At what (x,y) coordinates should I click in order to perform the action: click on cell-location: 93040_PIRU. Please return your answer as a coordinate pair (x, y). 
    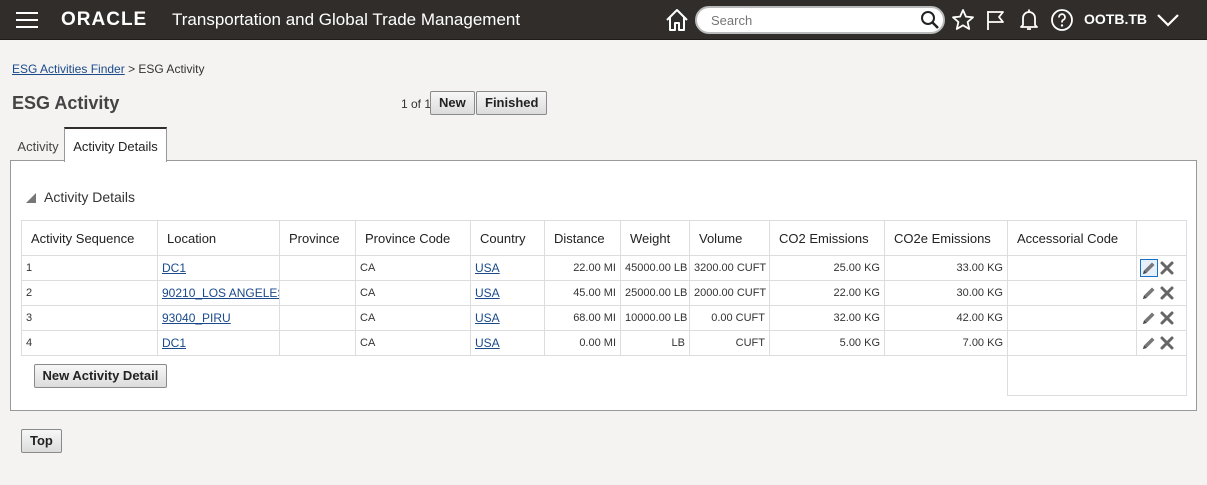
    Looking at the image, I should click on (218, 318).